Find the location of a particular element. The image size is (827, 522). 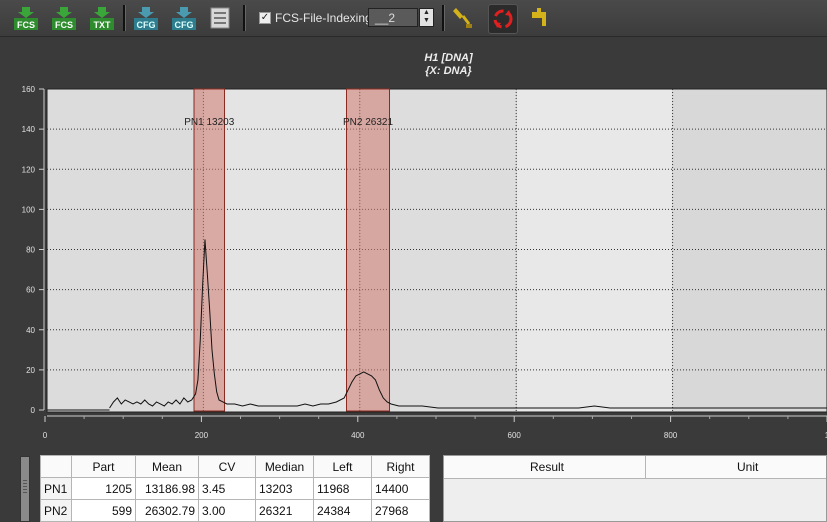

result-panel: Result Unit is located at coordinates (635, 488).